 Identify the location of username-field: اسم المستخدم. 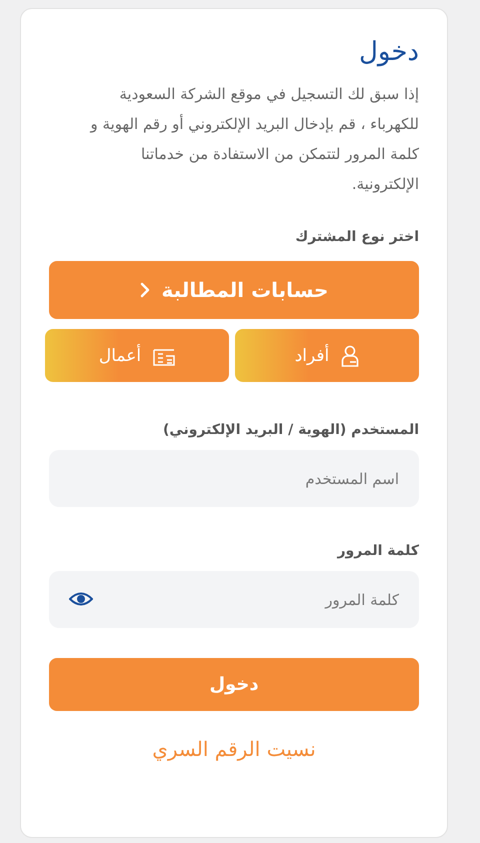
(234, 478).